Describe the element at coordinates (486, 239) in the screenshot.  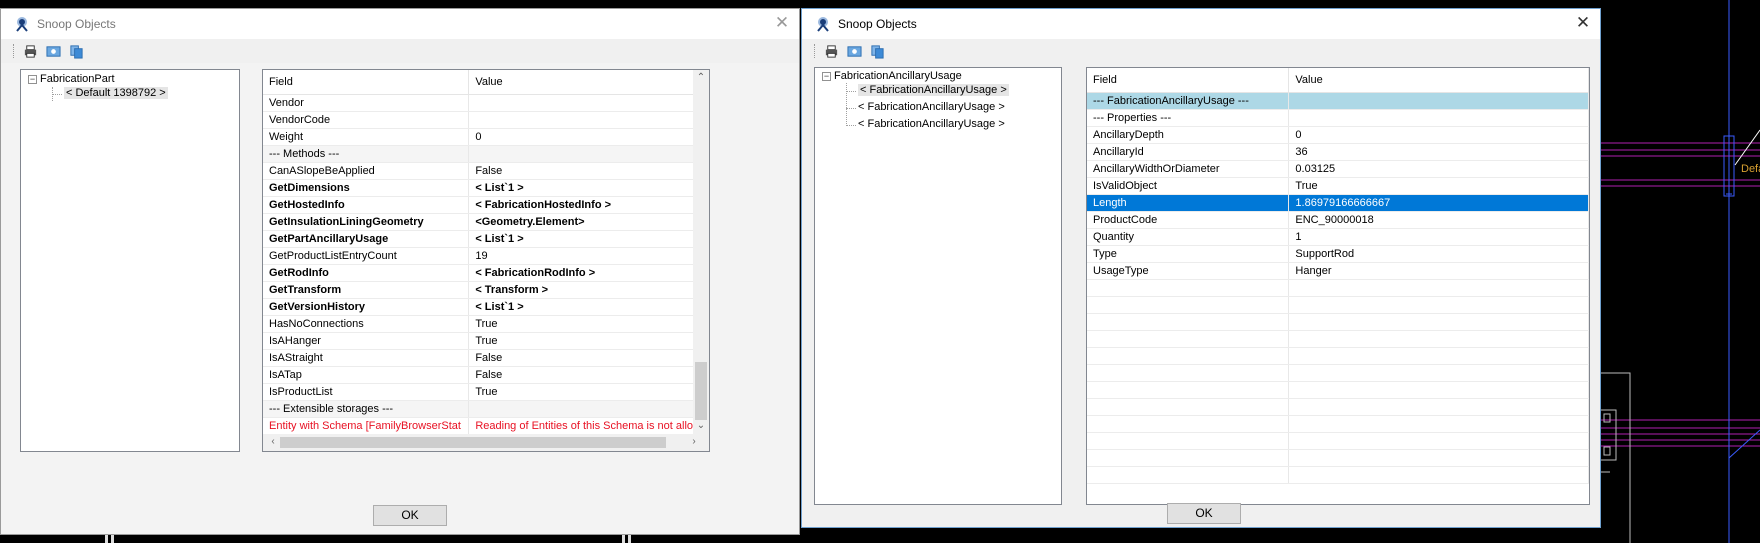
I see `table-row: GetPartAncillaryUsage < List`1 >` at that location.